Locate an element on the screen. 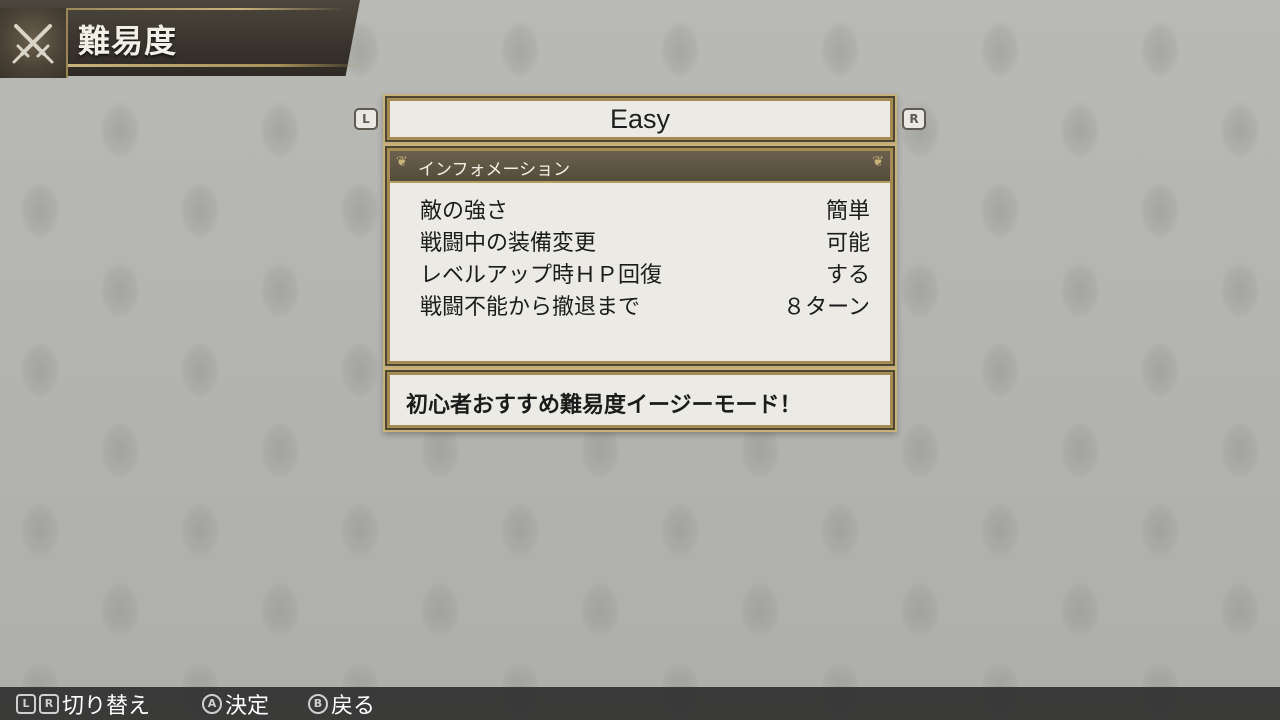 The image size is (1280, 720). difficulty-value: Easy is located at coordinates (640, 119).